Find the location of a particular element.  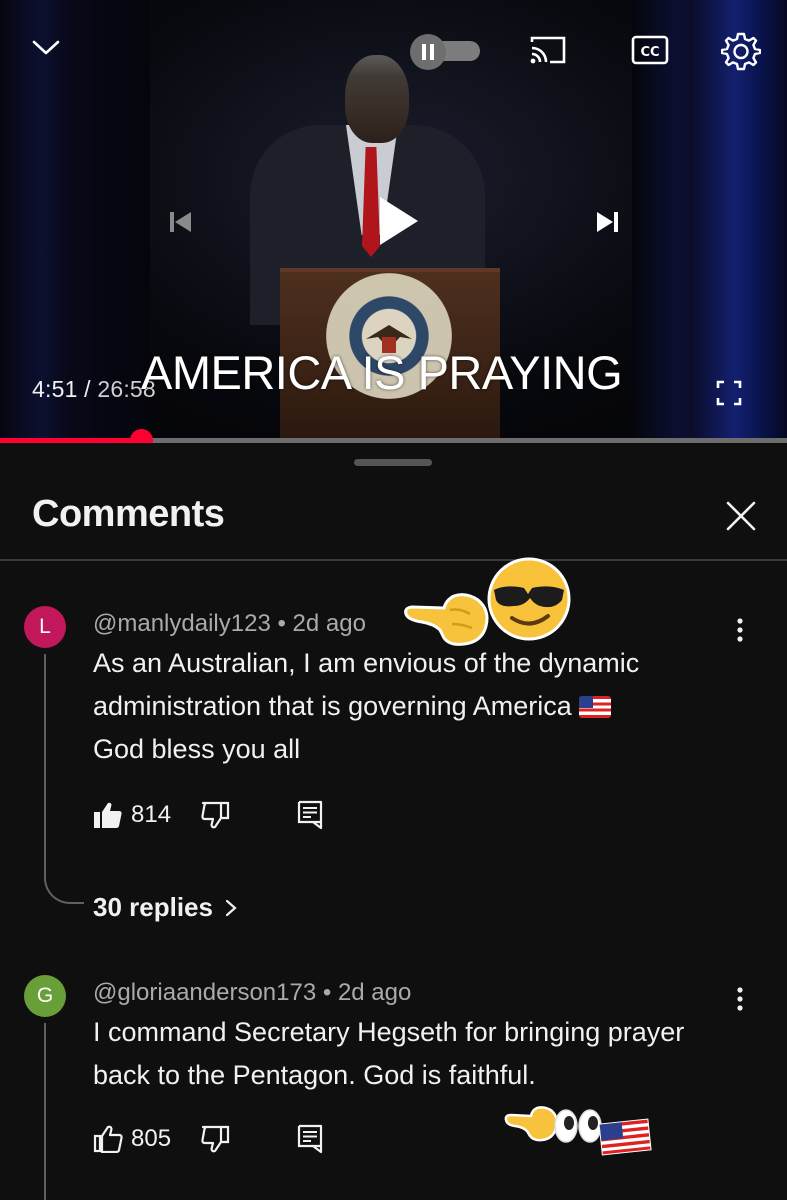

like-button: 814 is located at coordinates (132, 815).